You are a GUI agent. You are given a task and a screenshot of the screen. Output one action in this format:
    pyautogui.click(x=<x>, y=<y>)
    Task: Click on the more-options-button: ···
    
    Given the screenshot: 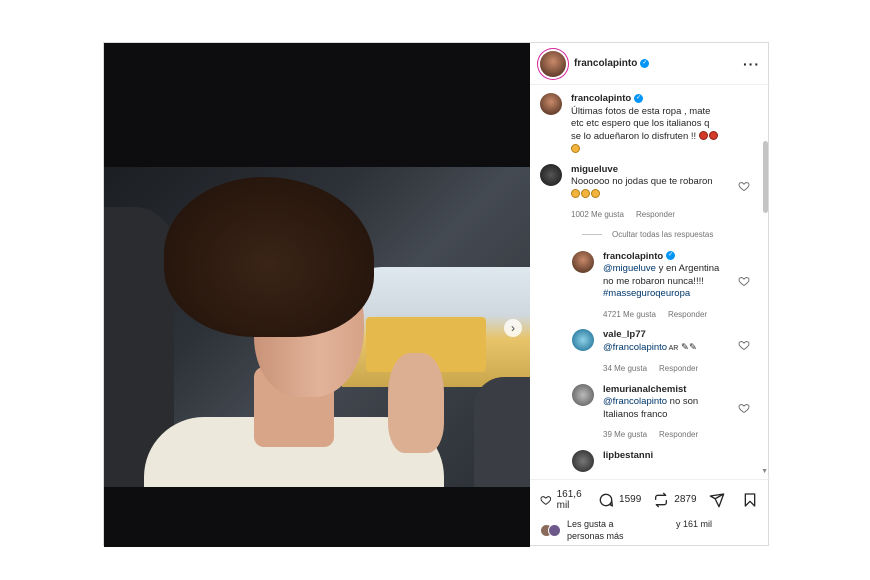 What is the action you would take?
    pyautogui.click(x=751, y=64)
    